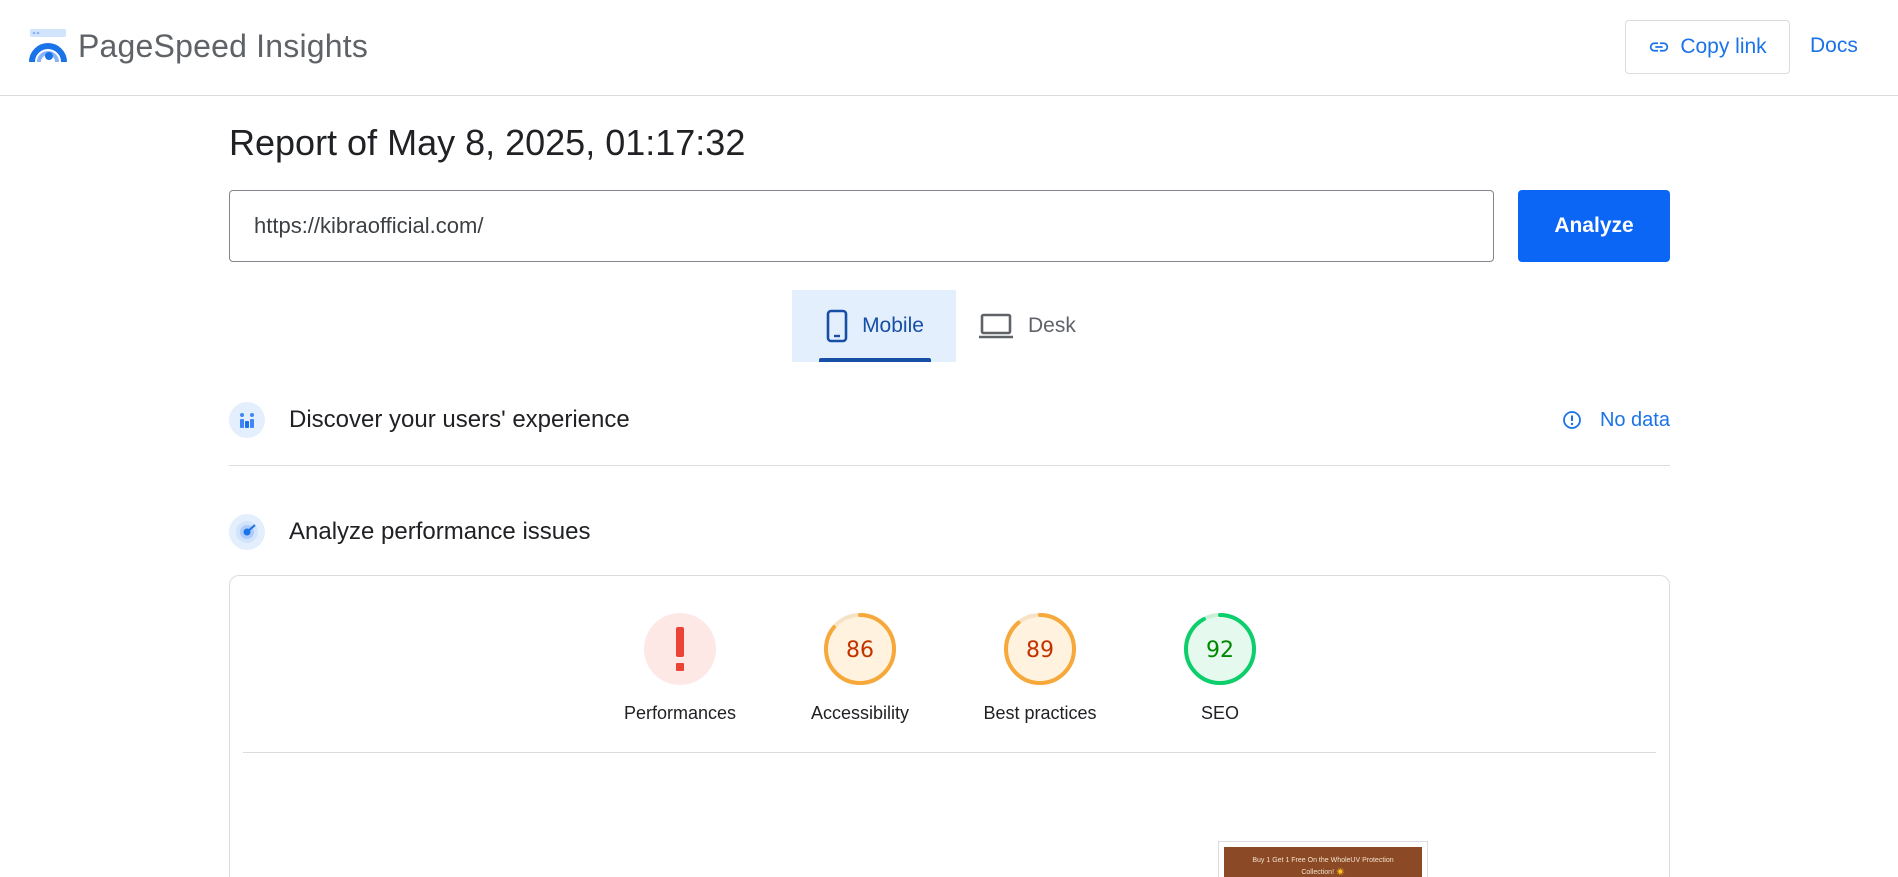  I want to click on users-experience-title: Discover your users' experience, so click(459, 419).